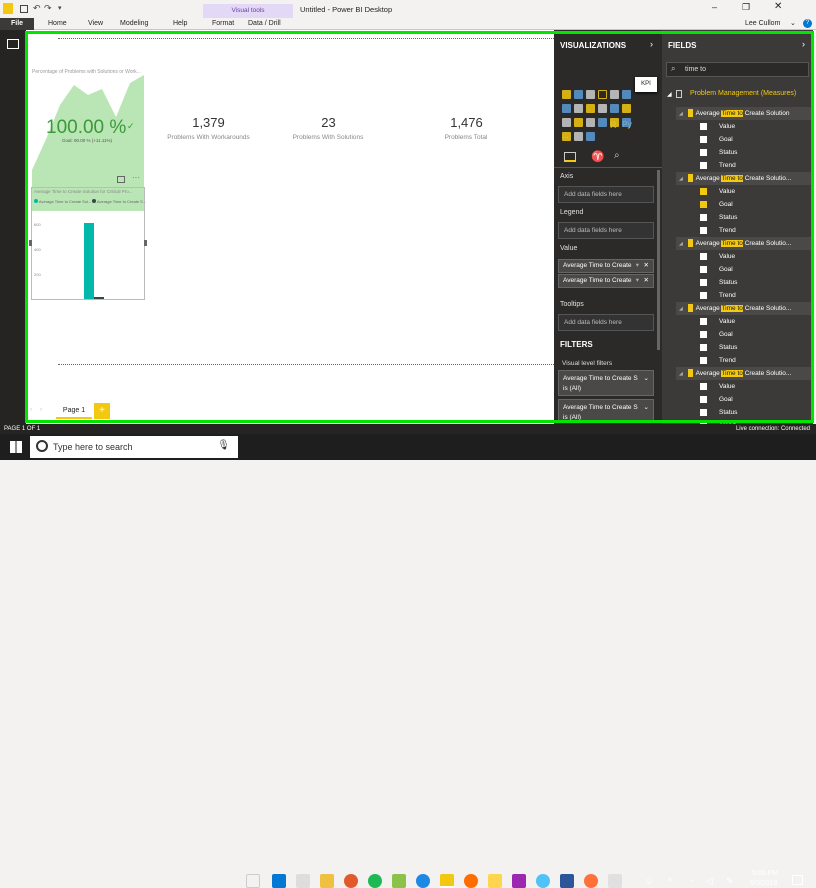 The width and height of the screenshot is (816, 888). I want to click on page-nav-next-icon: ›, so click(41, 410).